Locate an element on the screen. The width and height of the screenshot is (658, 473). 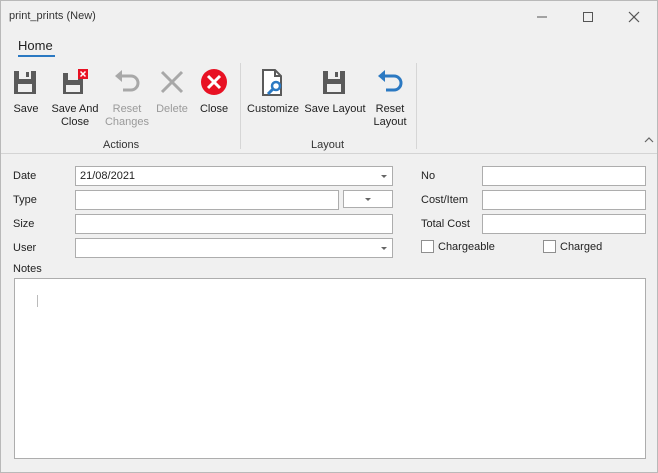
reset-changes-label-2: Changes is located at coordinates (127, 122).